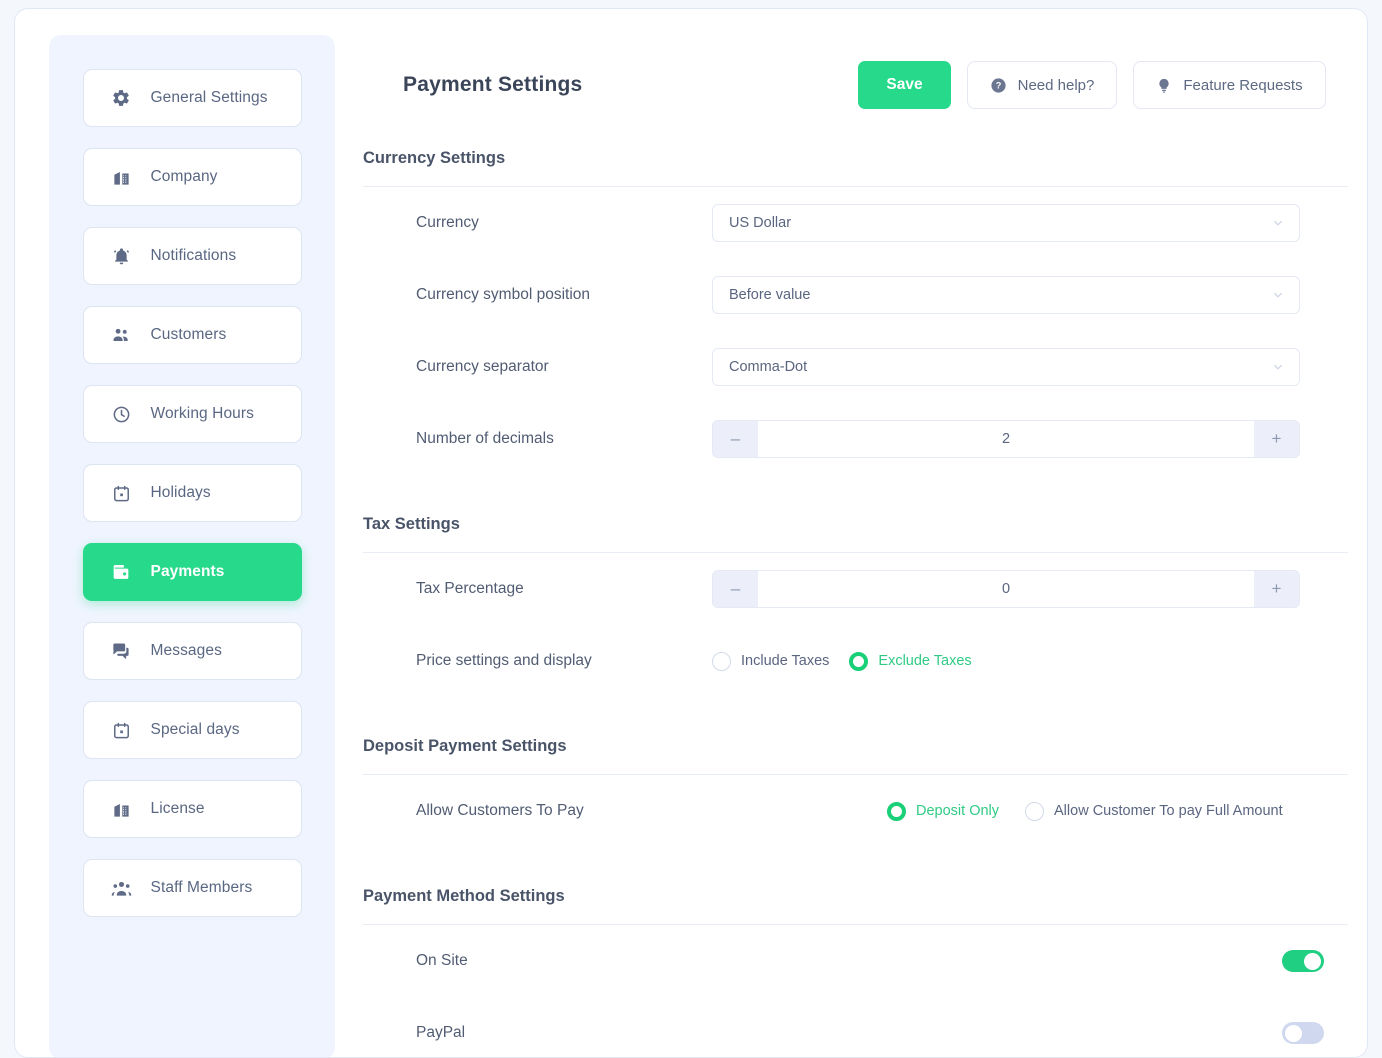 This screenshot has height=1058, width=1382. Describe the element at coordinates (464, 896) in the screenshot. I see `payment-methods-section-title: Payment Method Settings` at that location.